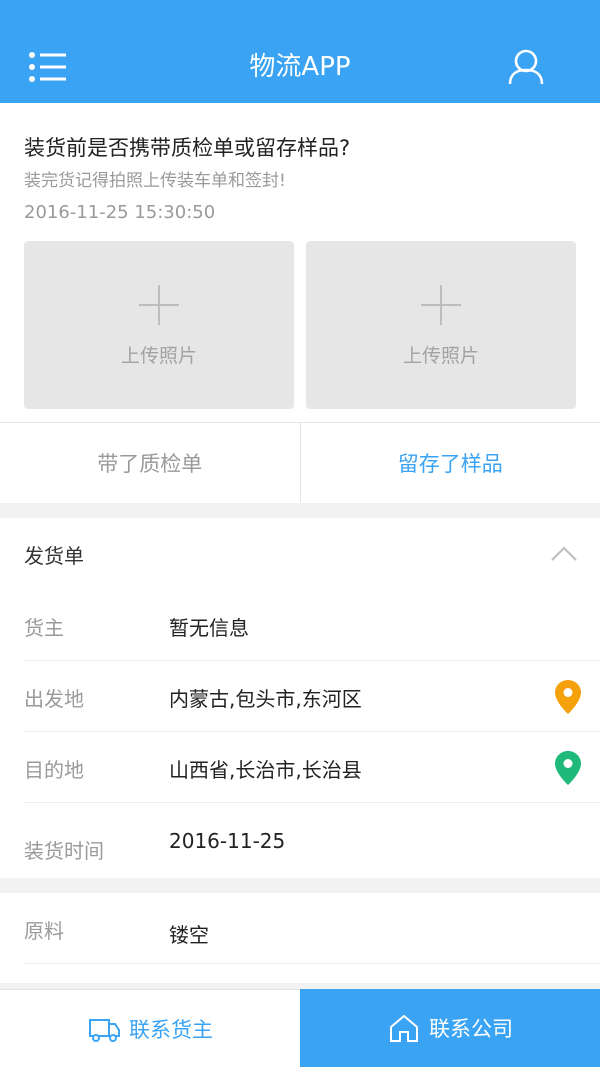 The image size is (600, 1067). Describe the element at coordinates (171, 1029) in the screenshot. I see `contact-owner-label: 联系货主` at that location.